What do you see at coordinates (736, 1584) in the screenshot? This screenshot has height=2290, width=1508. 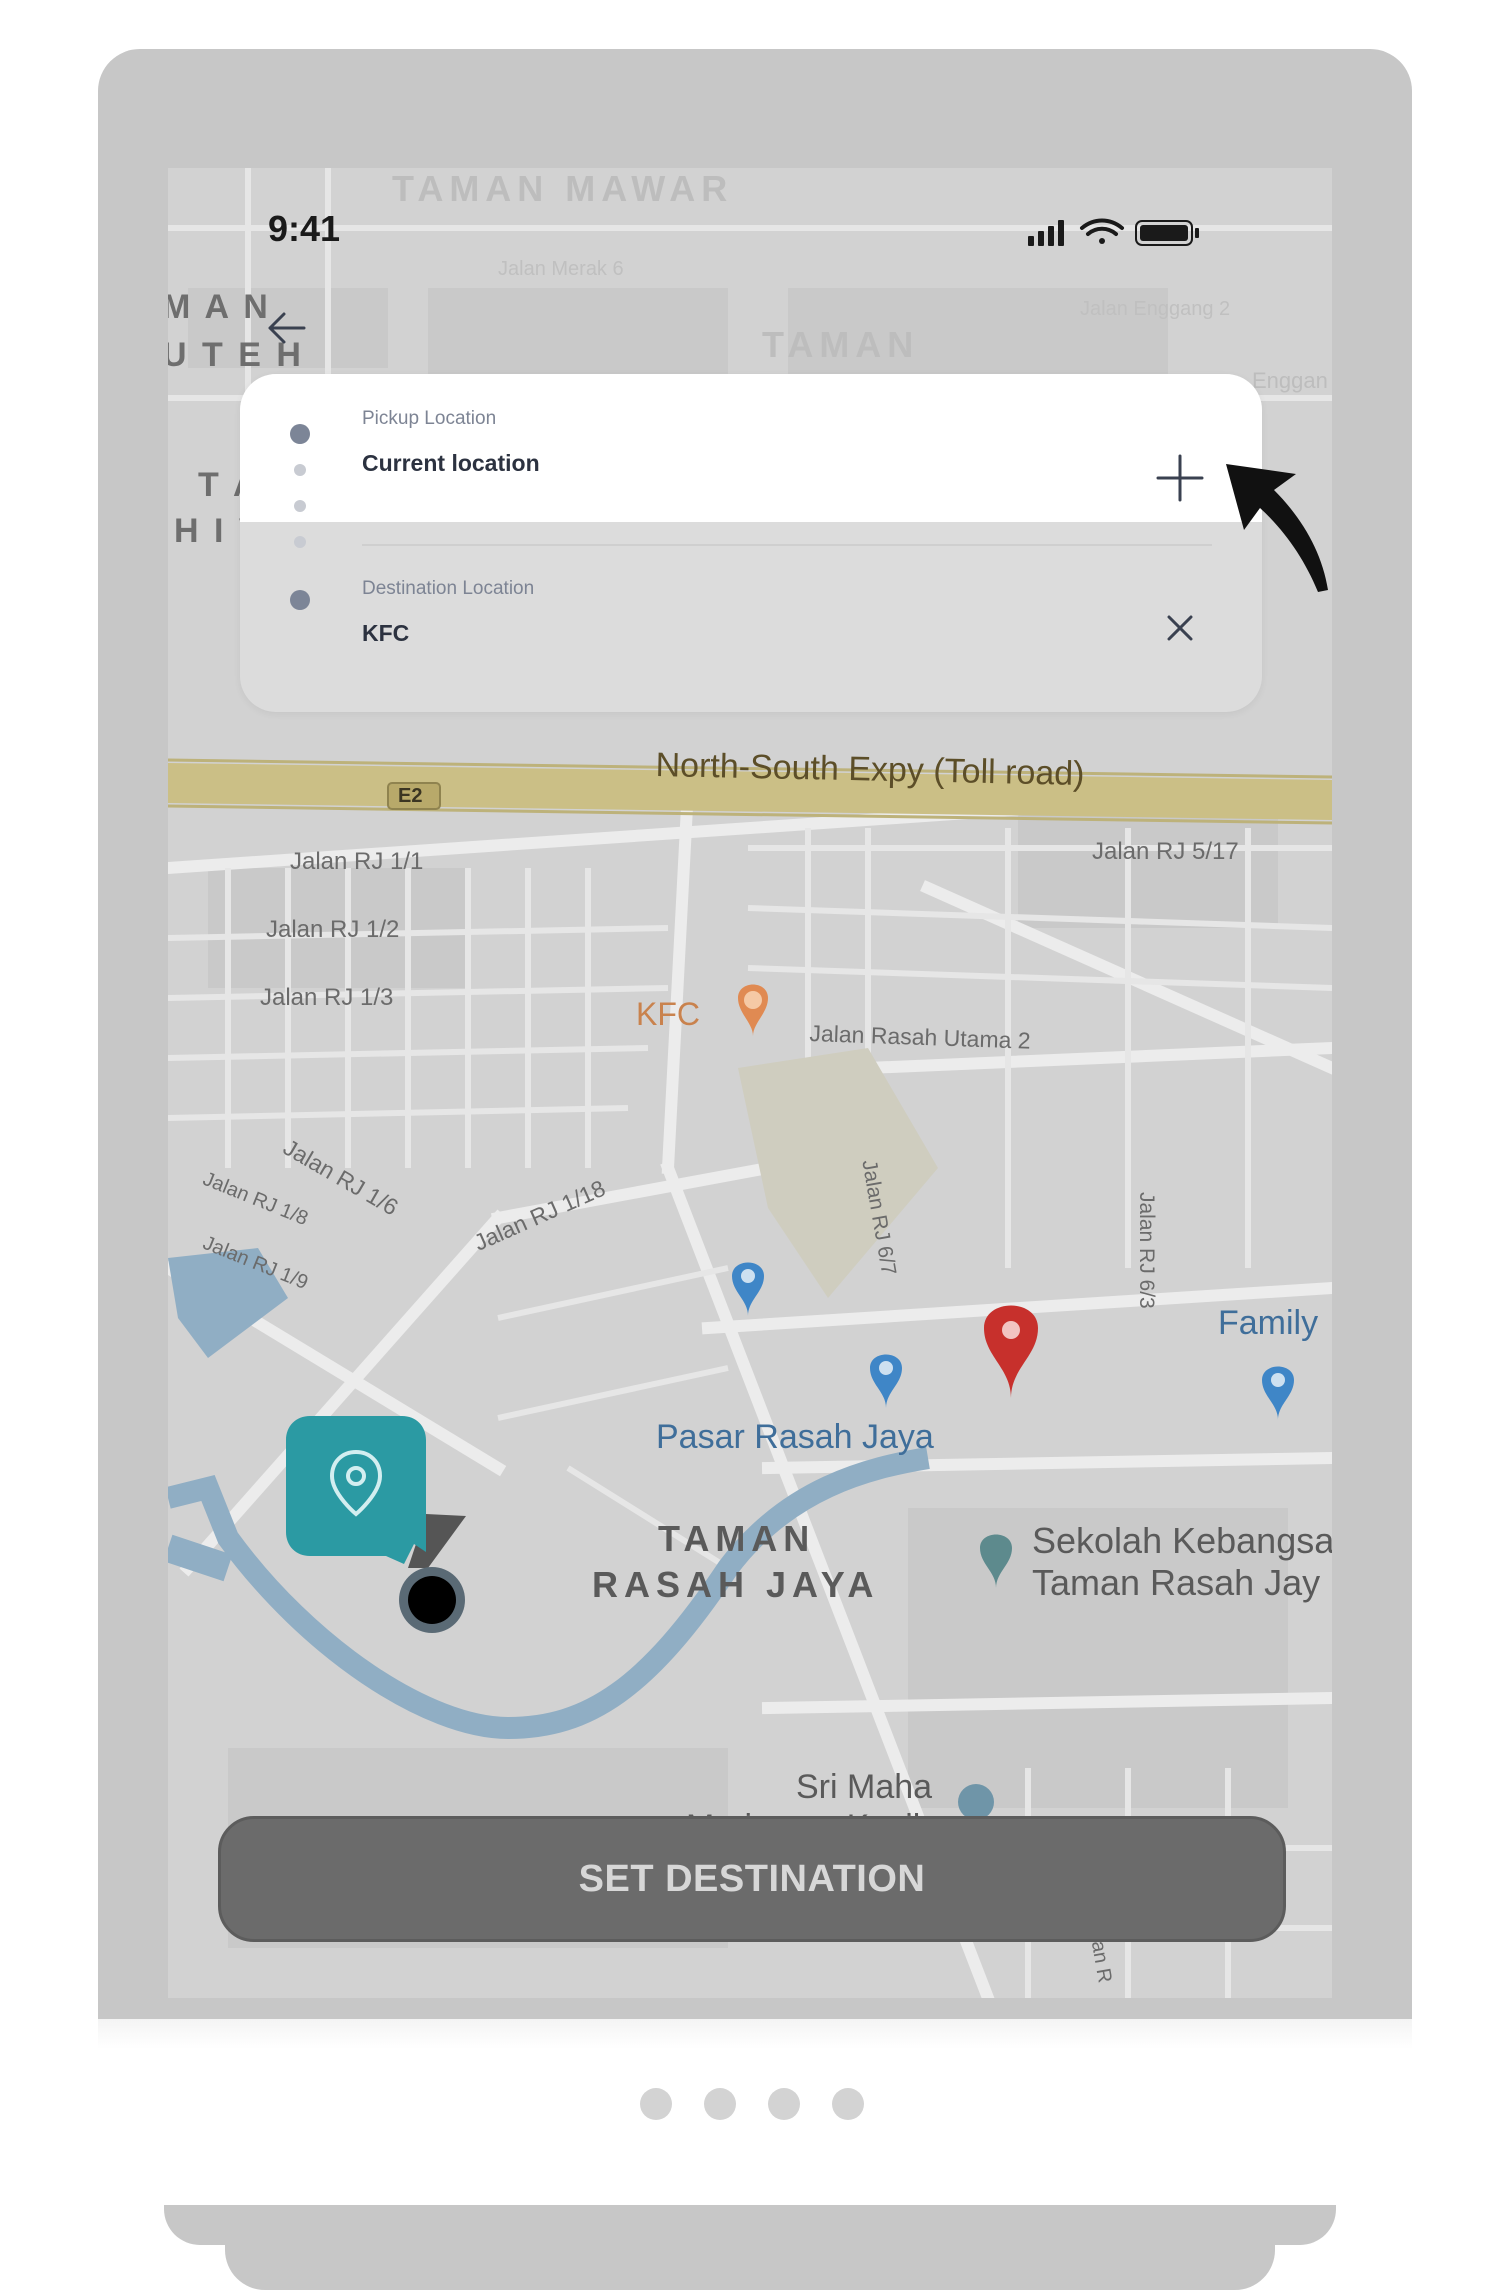 I see `map-label-taman-rasah-2: RASAH JAYA` at bounding box center [736, 1584].